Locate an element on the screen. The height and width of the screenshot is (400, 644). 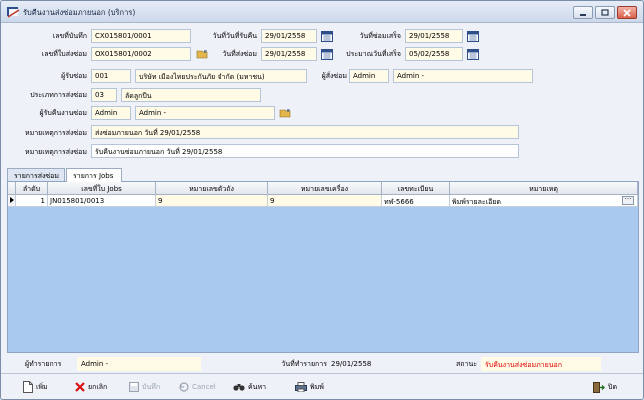
print-button: พิมพ์ is located at coordinates (309, 387).